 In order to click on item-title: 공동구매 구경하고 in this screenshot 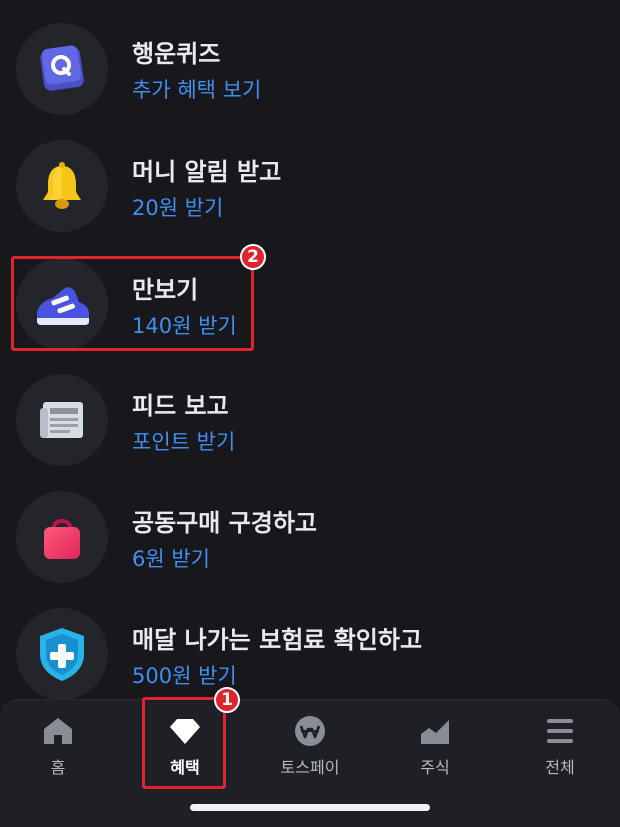, I will do `click(224, 523)`.